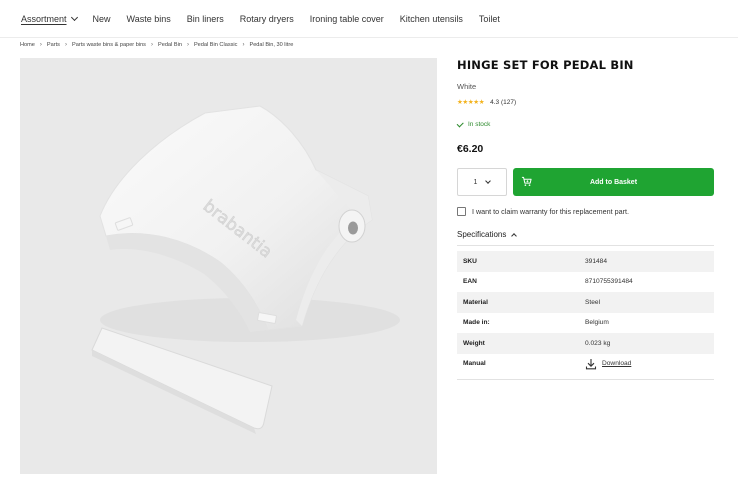  Describe the element at coordinates (149, 19) in the screenshot. I see `nav-item-waste-bins: Waste bins` at that location.